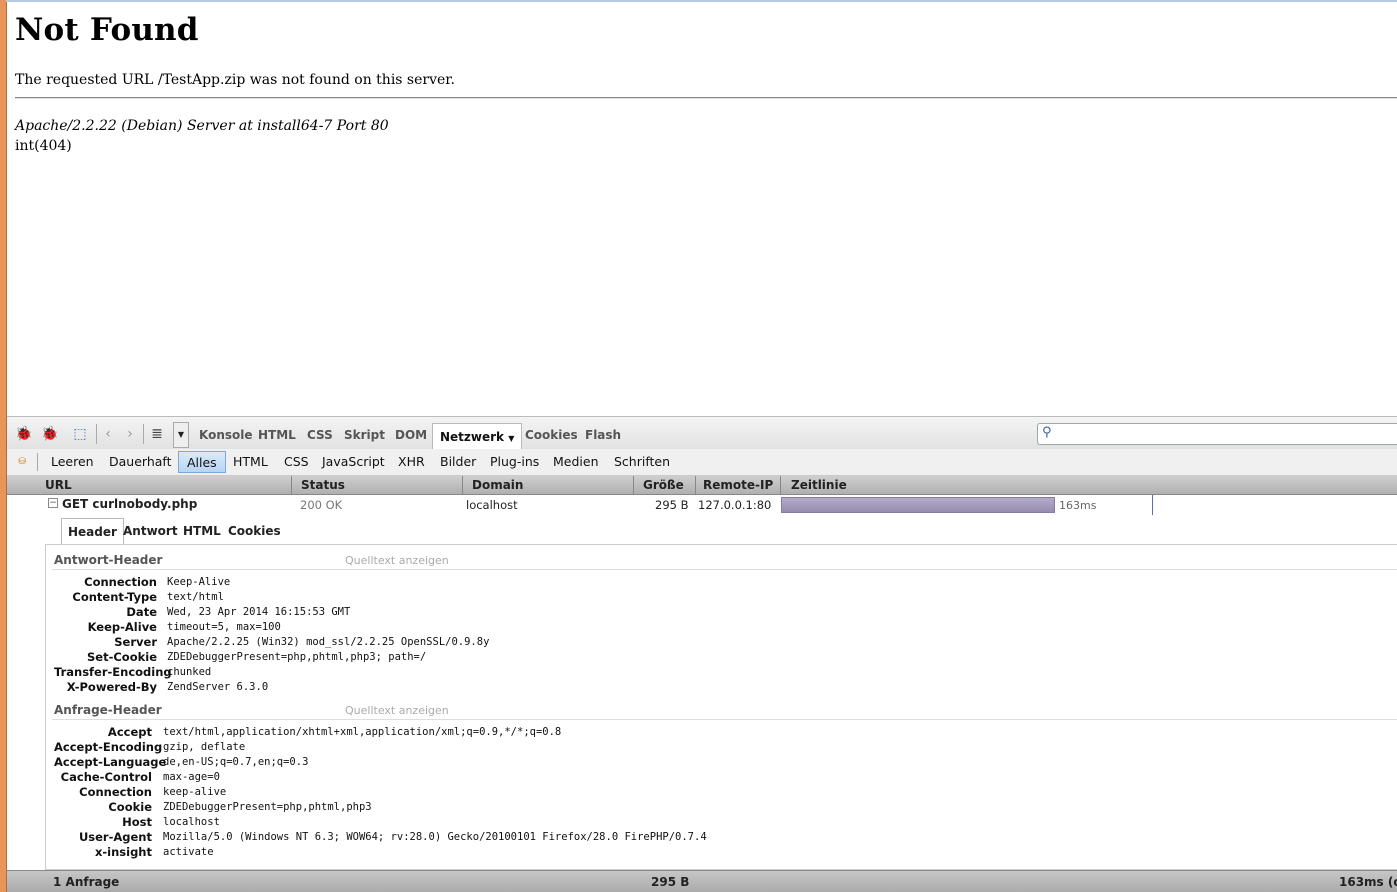 The height and width of the screenshot is (892, 1397). Describe the element at coordinates (458, 461) in the screenshot. I see `filter-images: Bilder` at that location.